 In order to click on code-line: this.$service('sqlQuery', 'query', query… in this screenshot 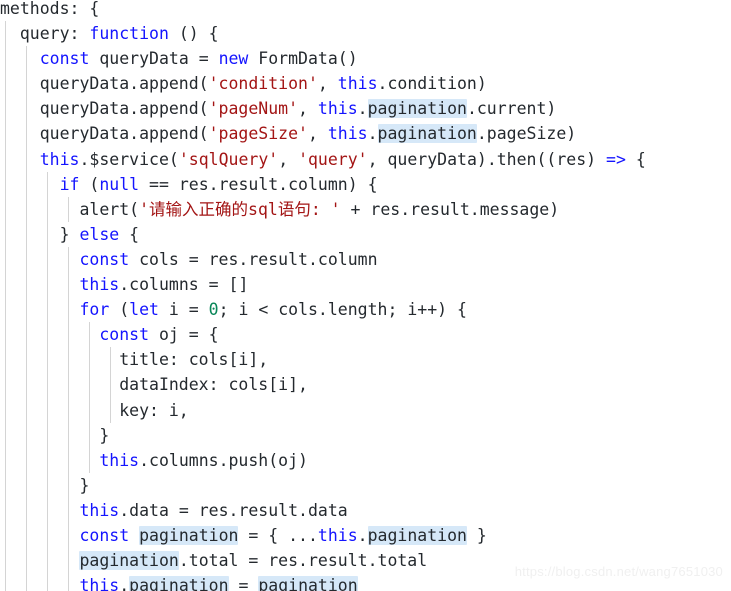, I will do `click(365, 159)`.